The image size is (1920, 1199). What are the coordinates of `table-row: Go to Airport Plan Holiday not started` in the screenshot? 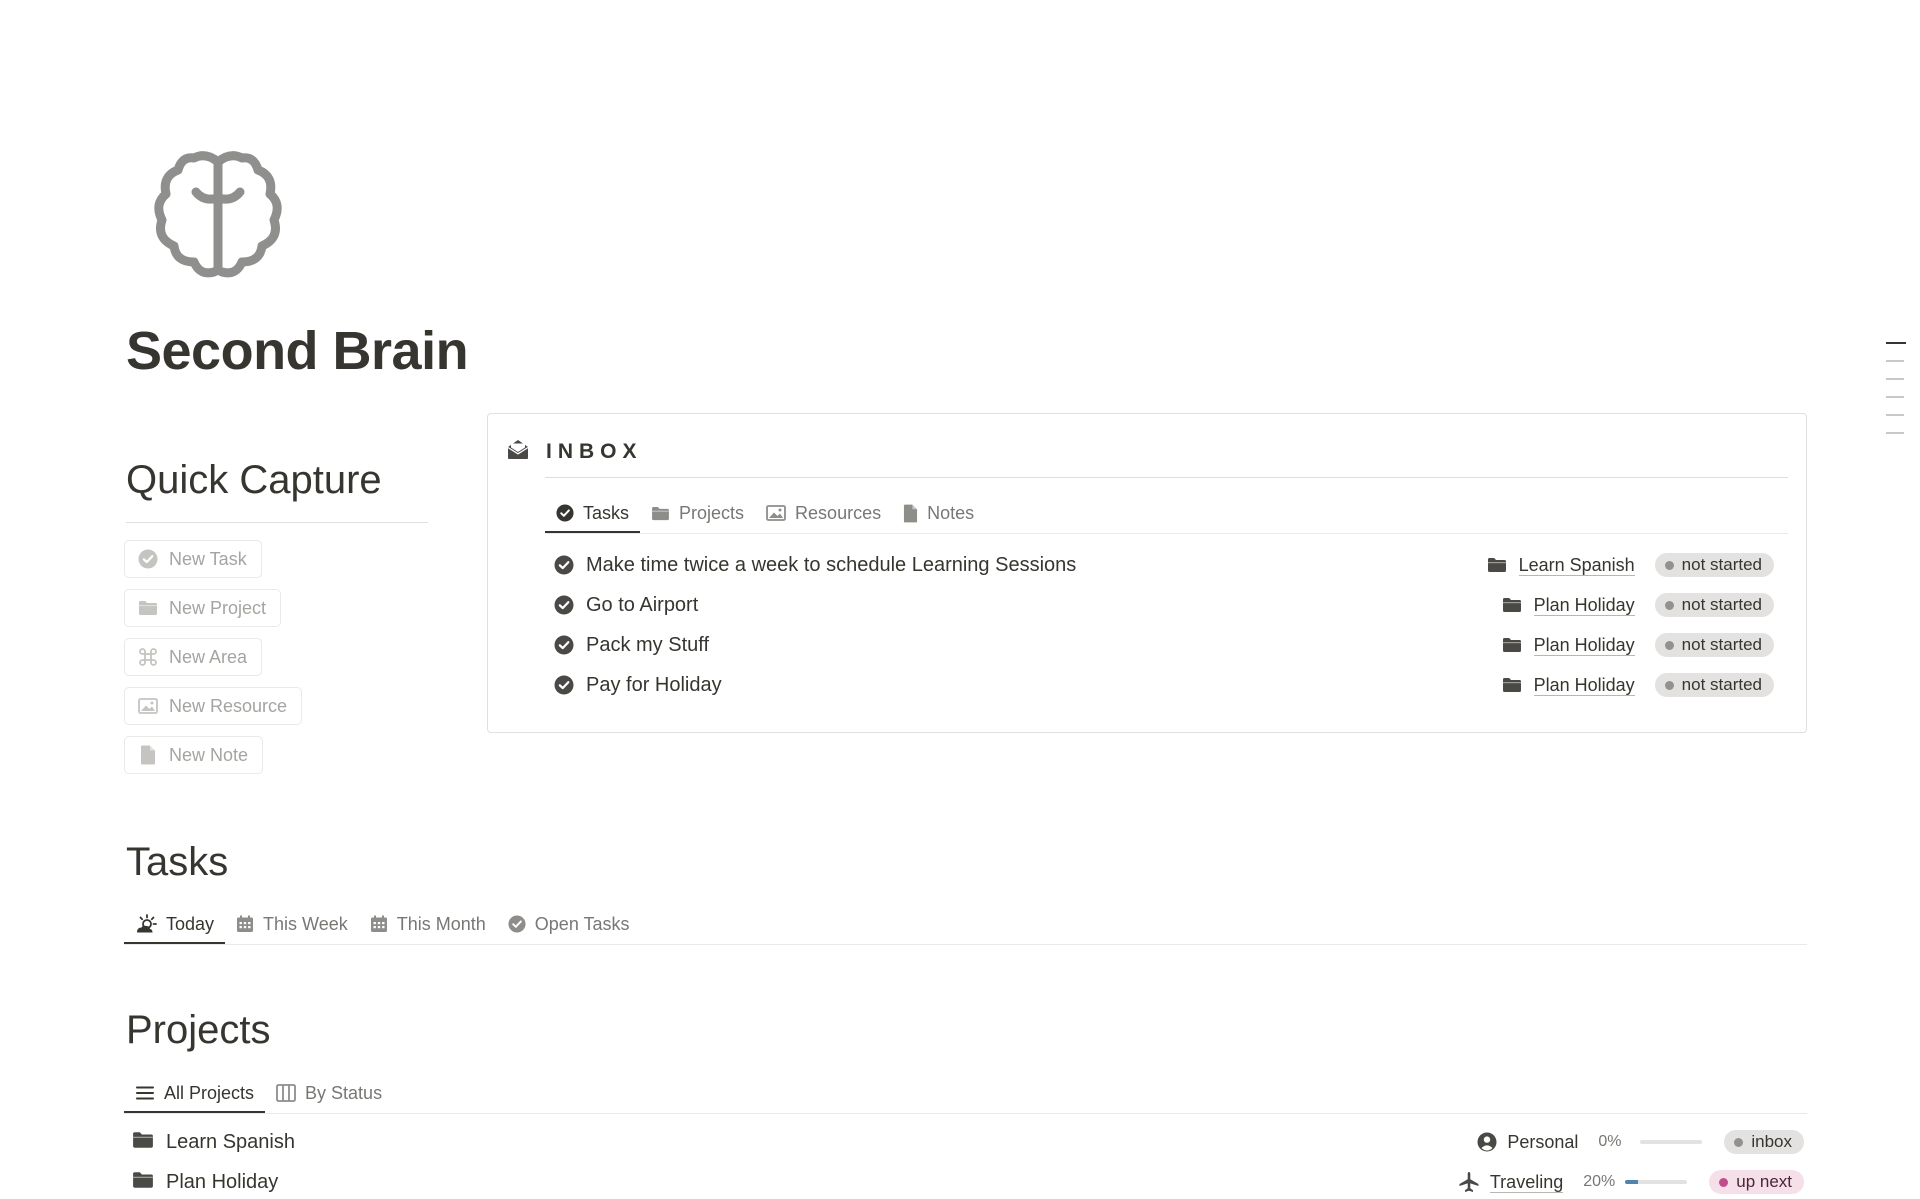 It's located at (1164, 605).